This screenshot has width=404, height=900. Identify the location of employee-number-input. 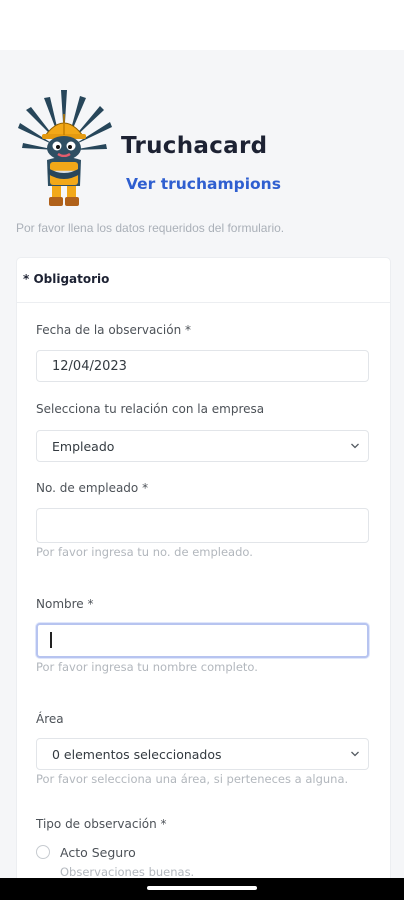
(202, 525).